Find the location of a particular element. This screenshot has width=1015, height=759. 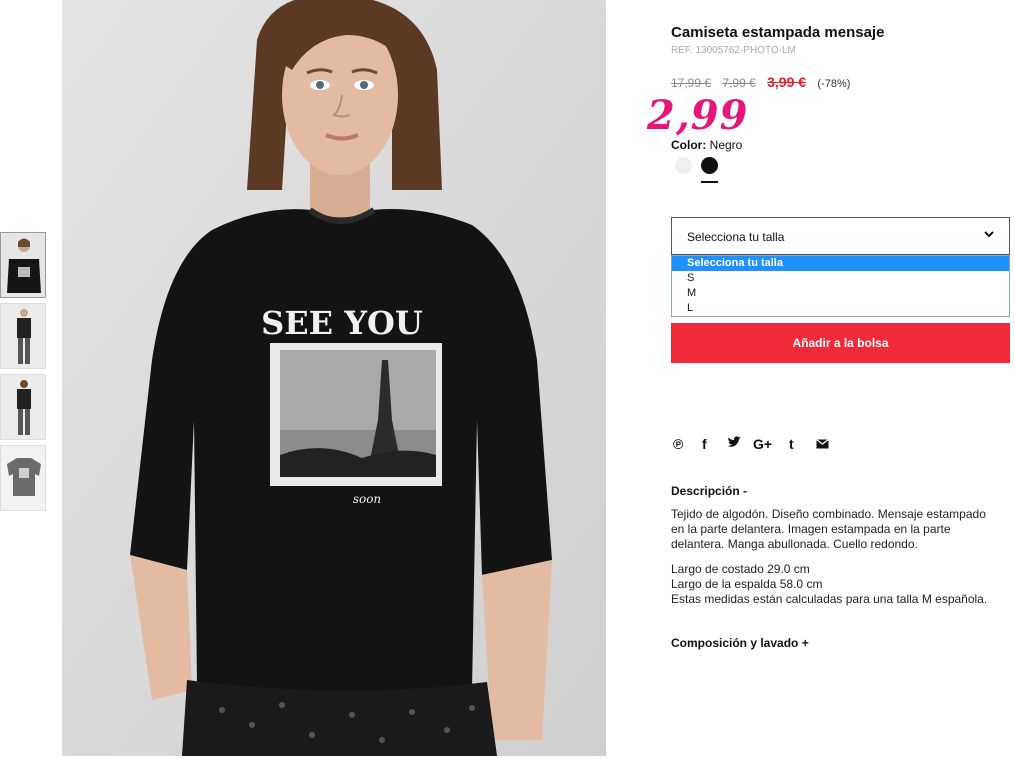

size-dropdown: Selecciona tu talla S M L is located at coordinates (840, 286).